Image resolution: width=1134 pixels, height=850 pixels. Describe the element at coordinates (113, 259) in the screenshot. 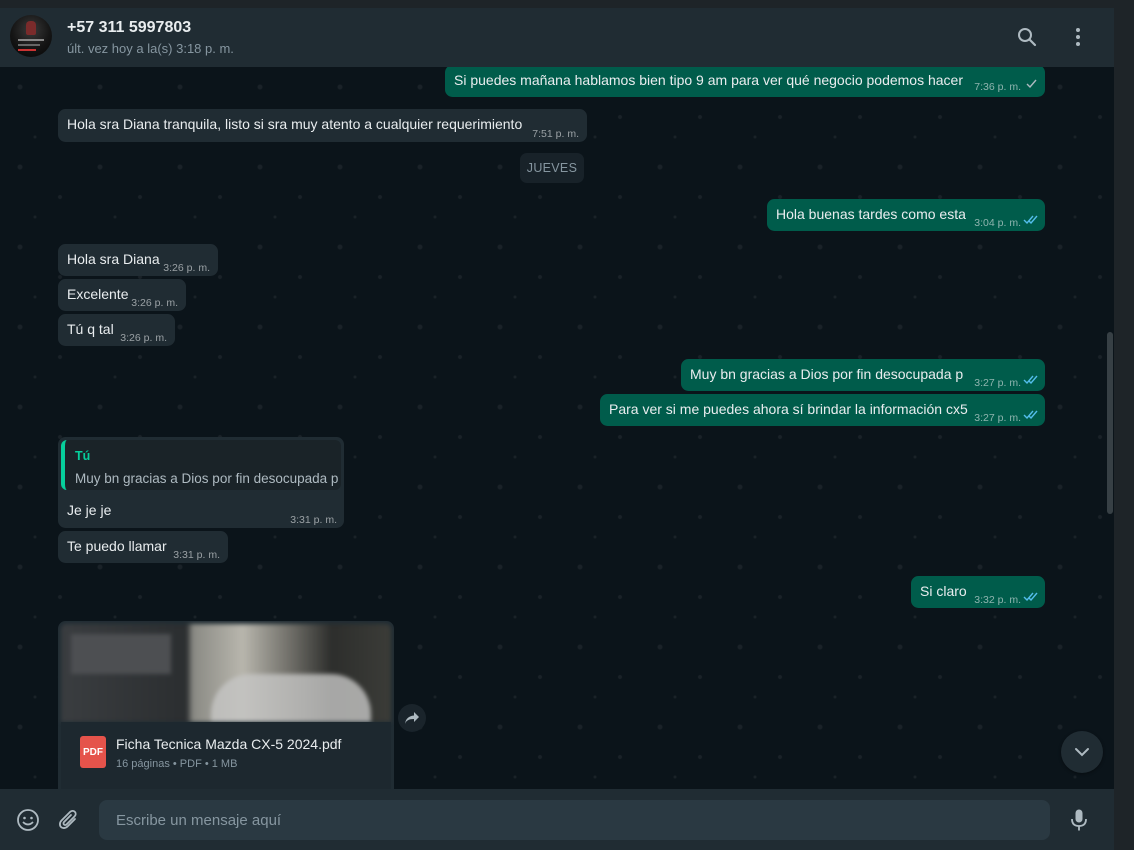

I see `message-text: Hola sra Diana` at that location.